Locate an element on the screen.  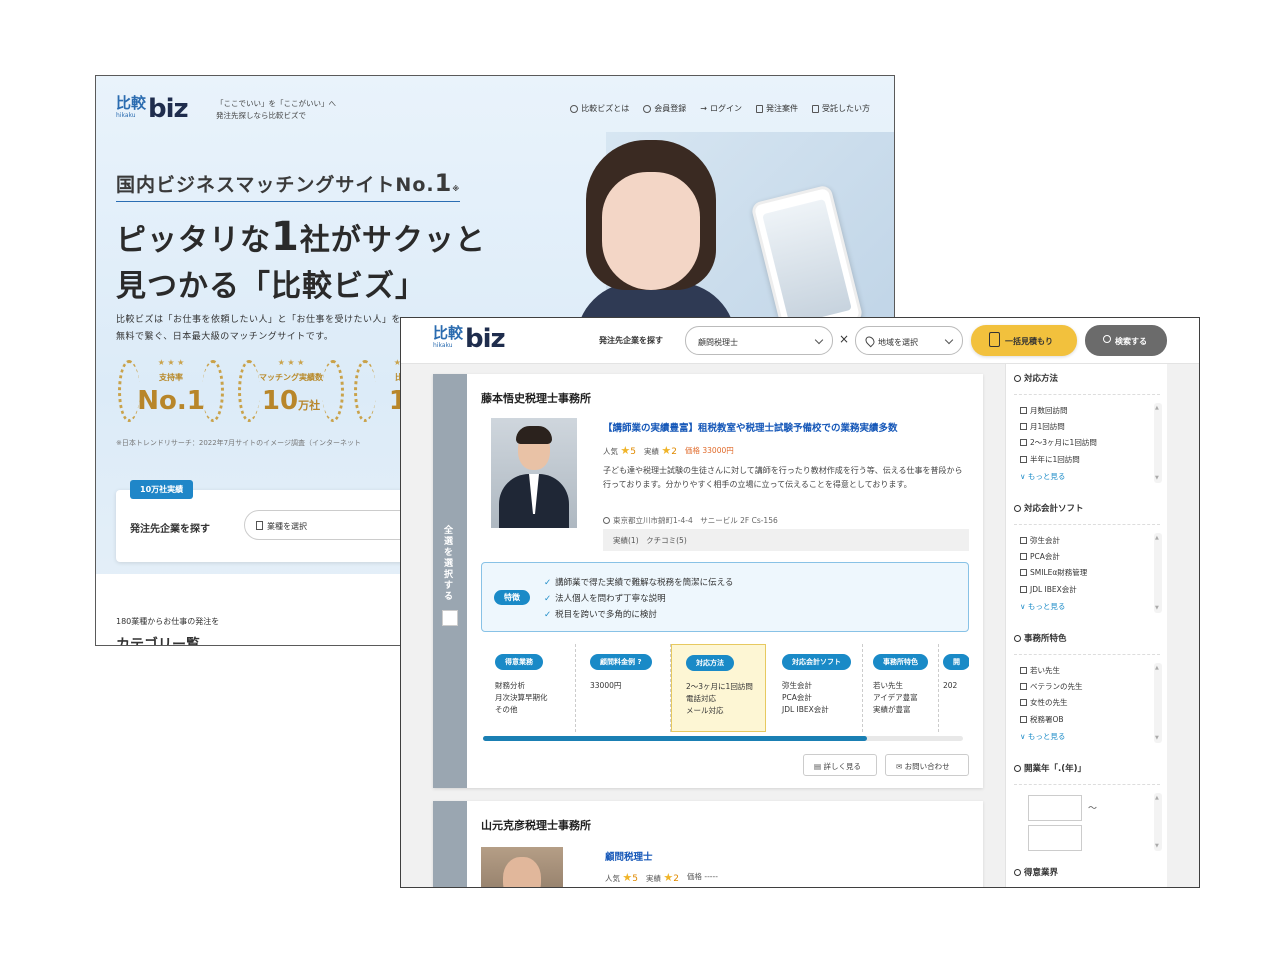
attribute-values: 33000円 is located at coordinates (606, 685).